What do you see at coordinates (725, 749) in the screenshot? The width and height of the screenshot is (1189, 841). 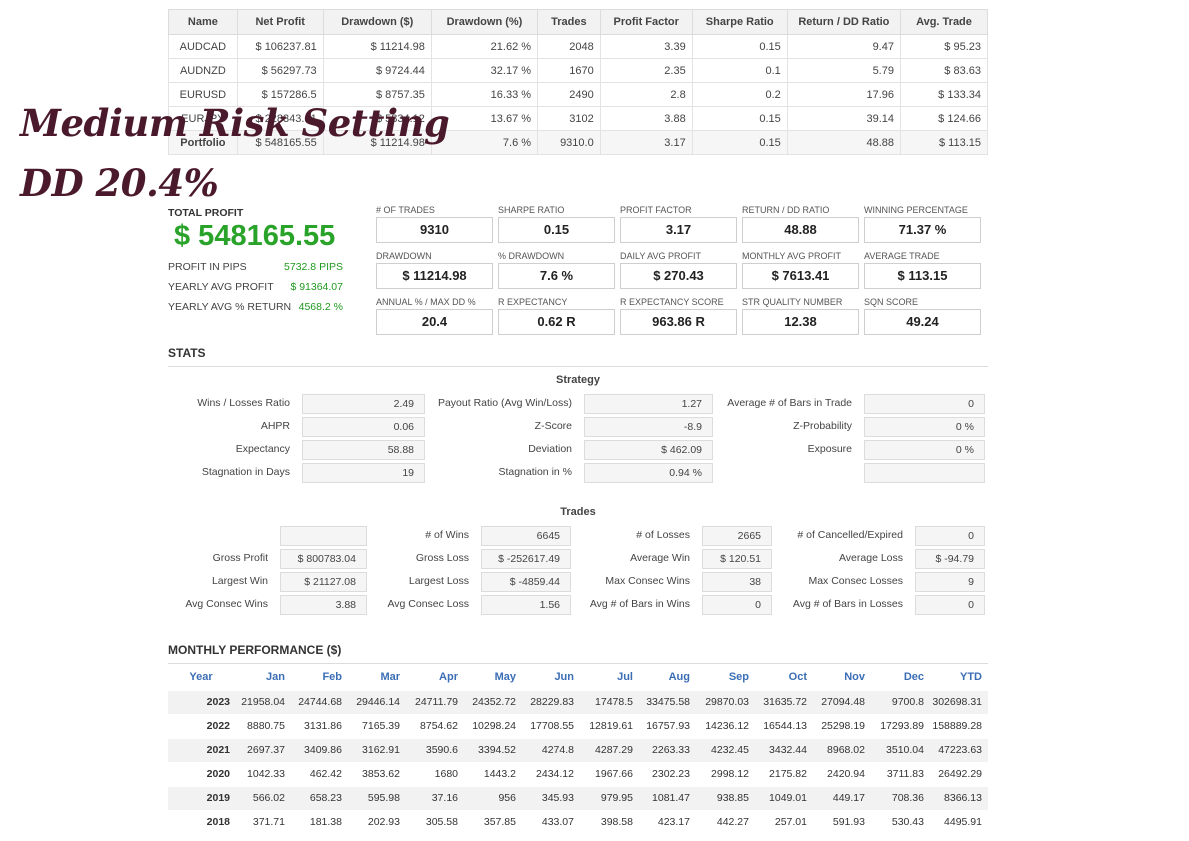 I see `monthly-value-cell: 4232.45` at bounding box center [725, 749].